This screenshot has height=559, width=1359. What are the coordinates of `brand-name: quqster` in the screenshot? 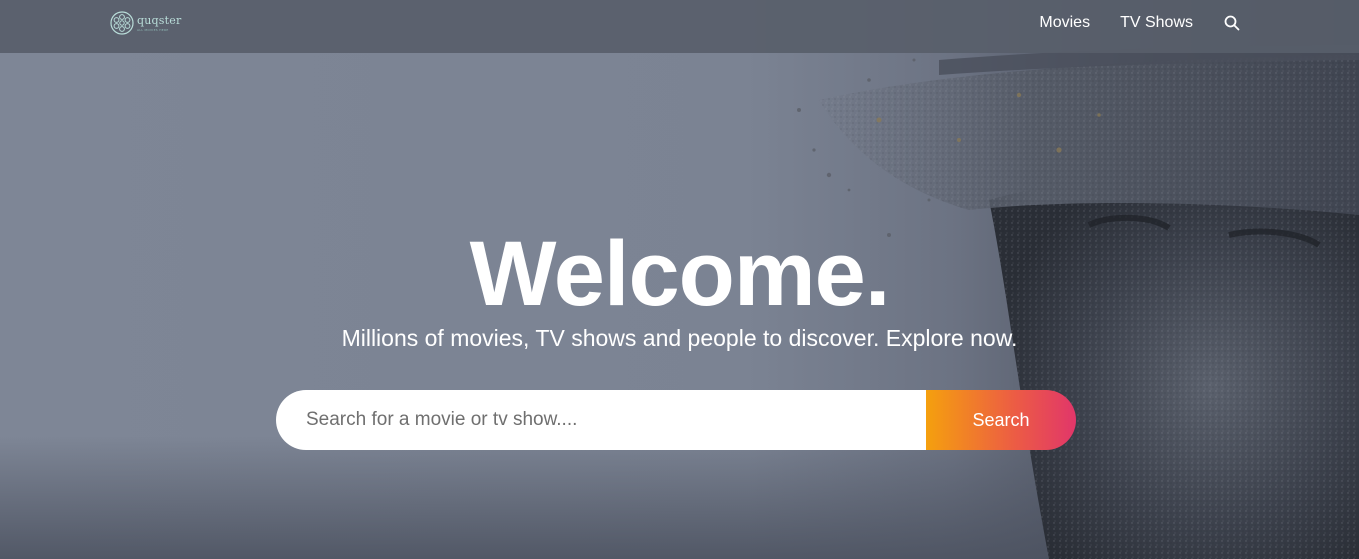 It's located at (159, 20).